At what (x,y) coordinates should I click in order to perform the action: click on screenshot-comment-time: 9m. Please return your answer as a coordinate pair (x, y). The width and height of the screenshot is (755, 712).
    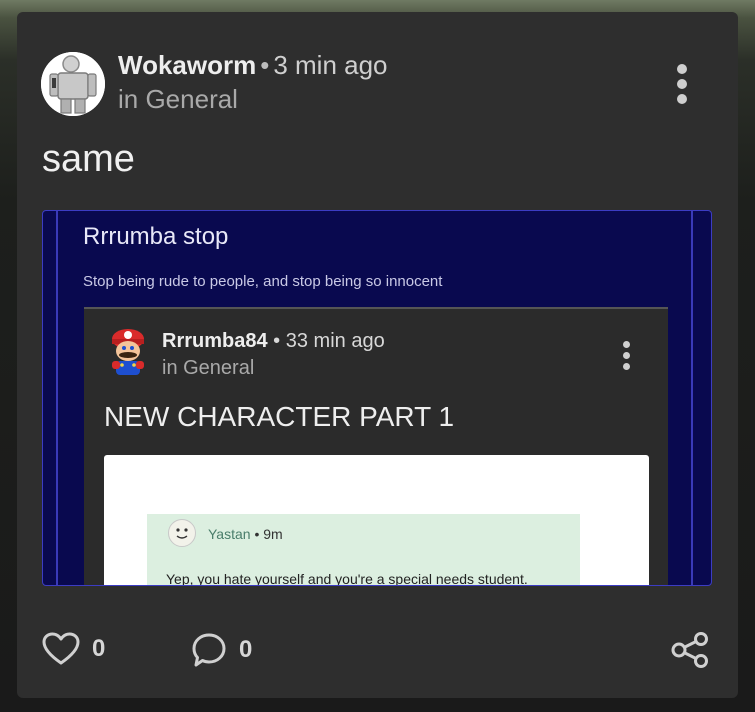
    Looking at the image, I should click on (273, 534).